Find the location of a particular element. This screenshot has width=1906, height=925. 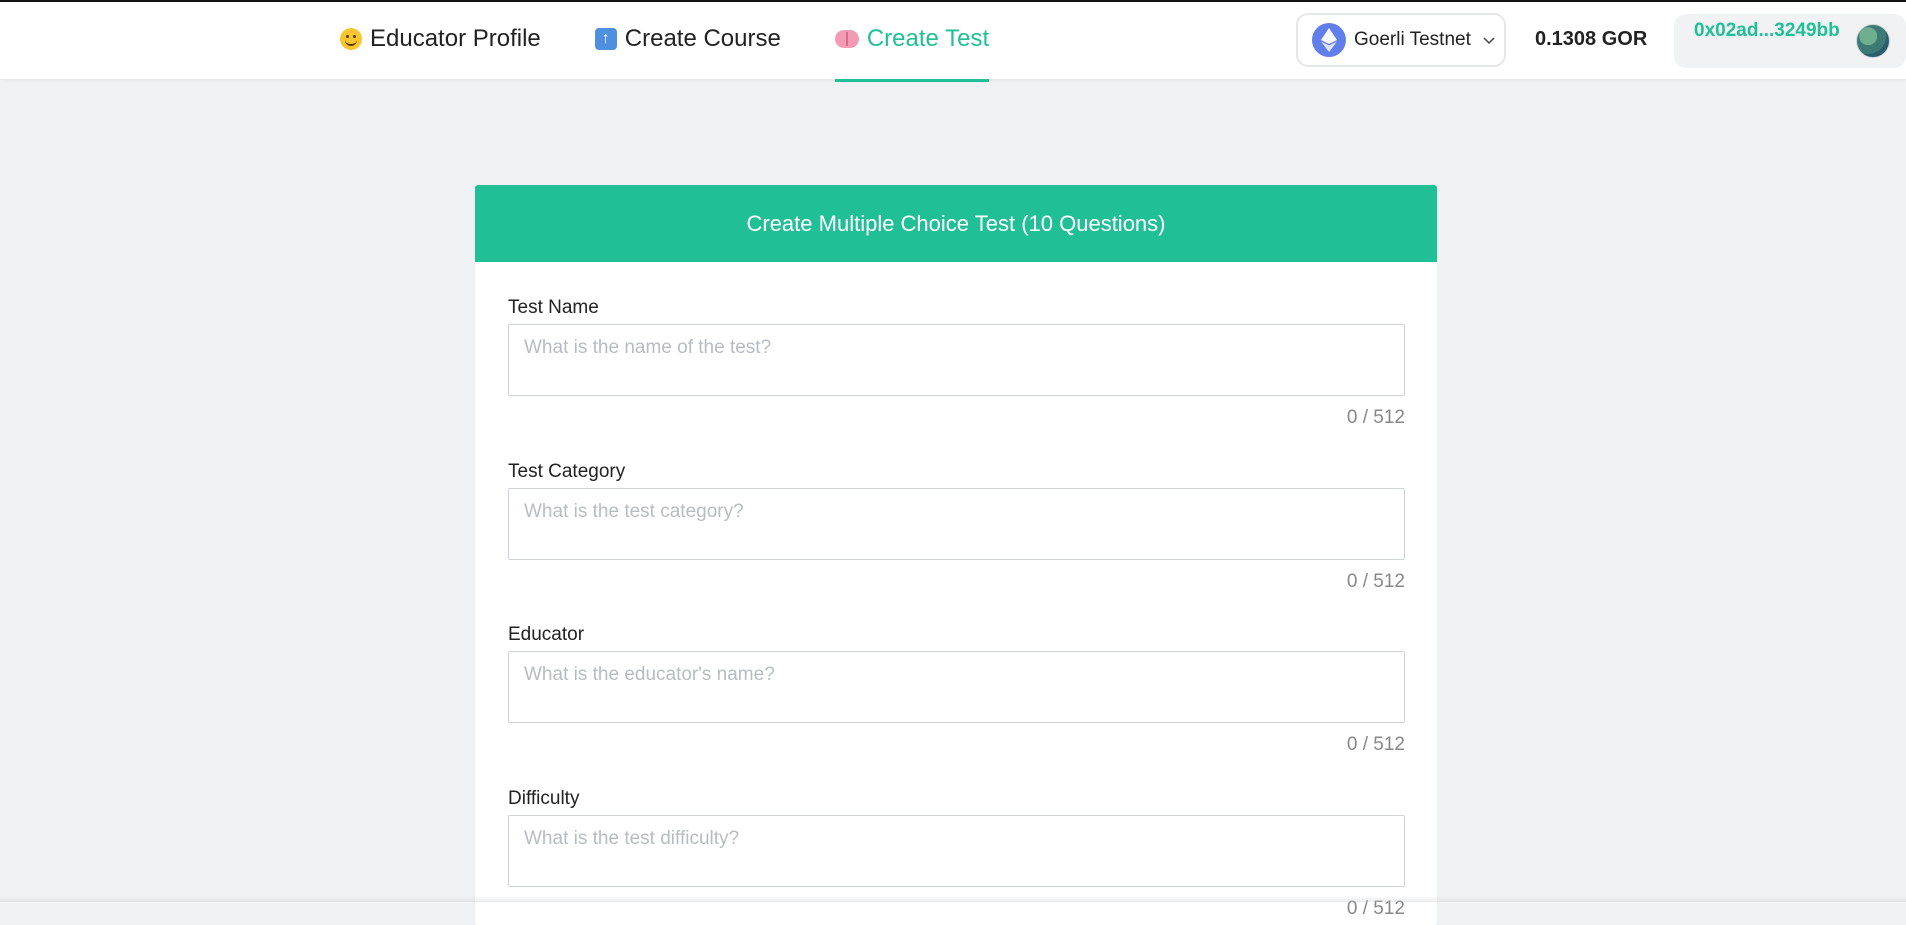

avatar is located at coordinates (1873, 41).